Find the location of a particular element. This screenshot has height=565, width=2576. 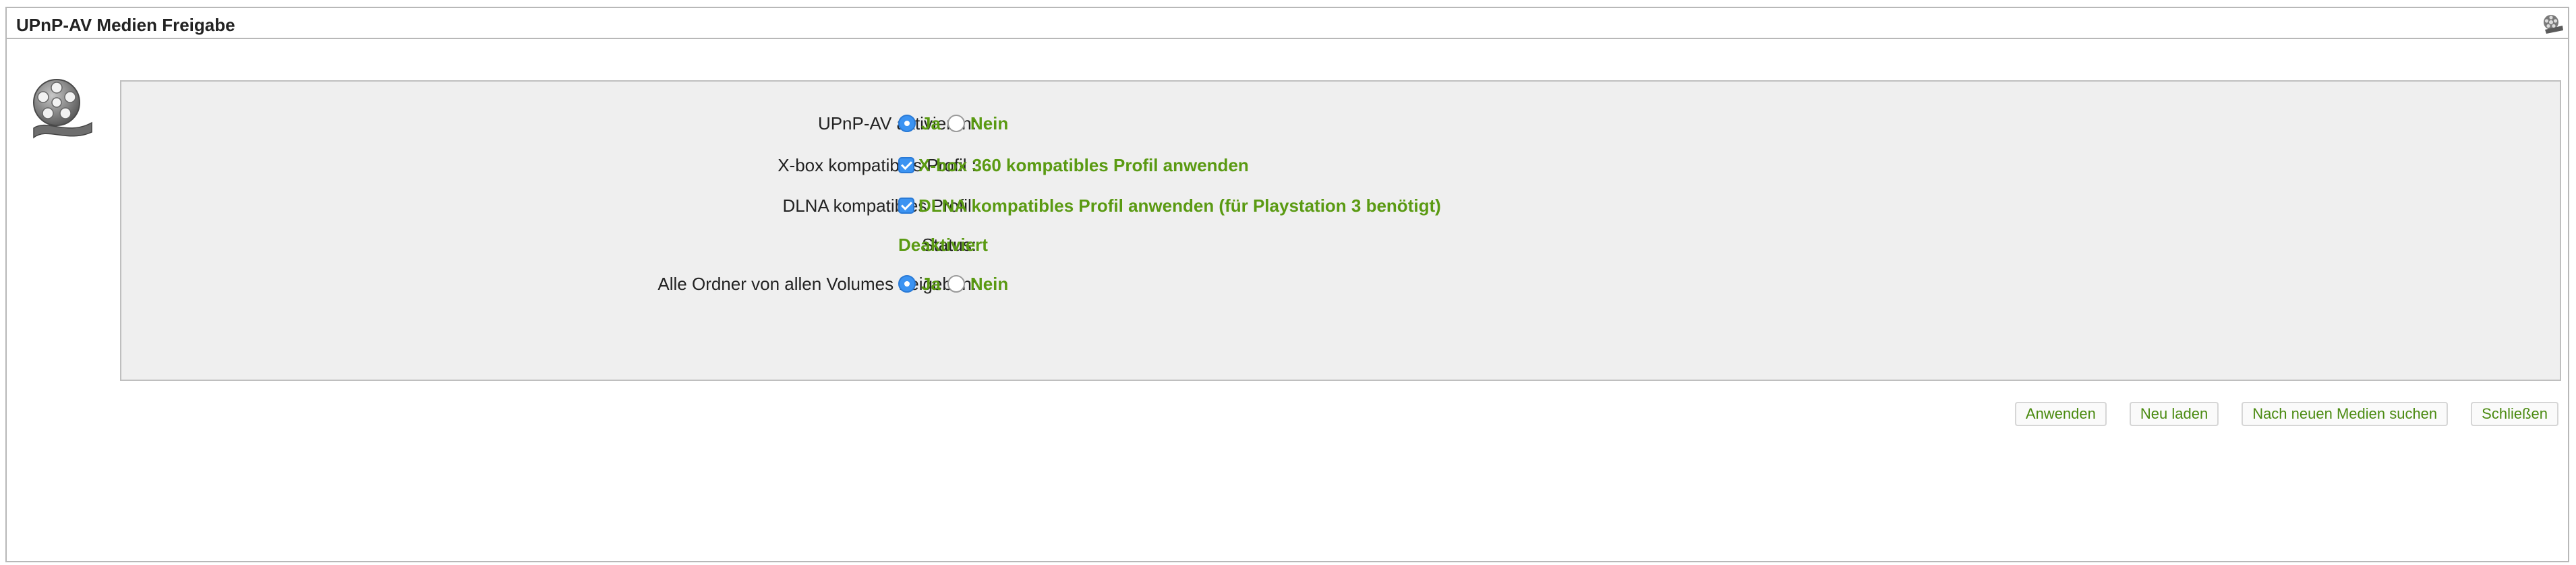

xbox-checkbox-label: X-box 360 kompatibles Profil anwenden is located at coordinates (1084, 165).